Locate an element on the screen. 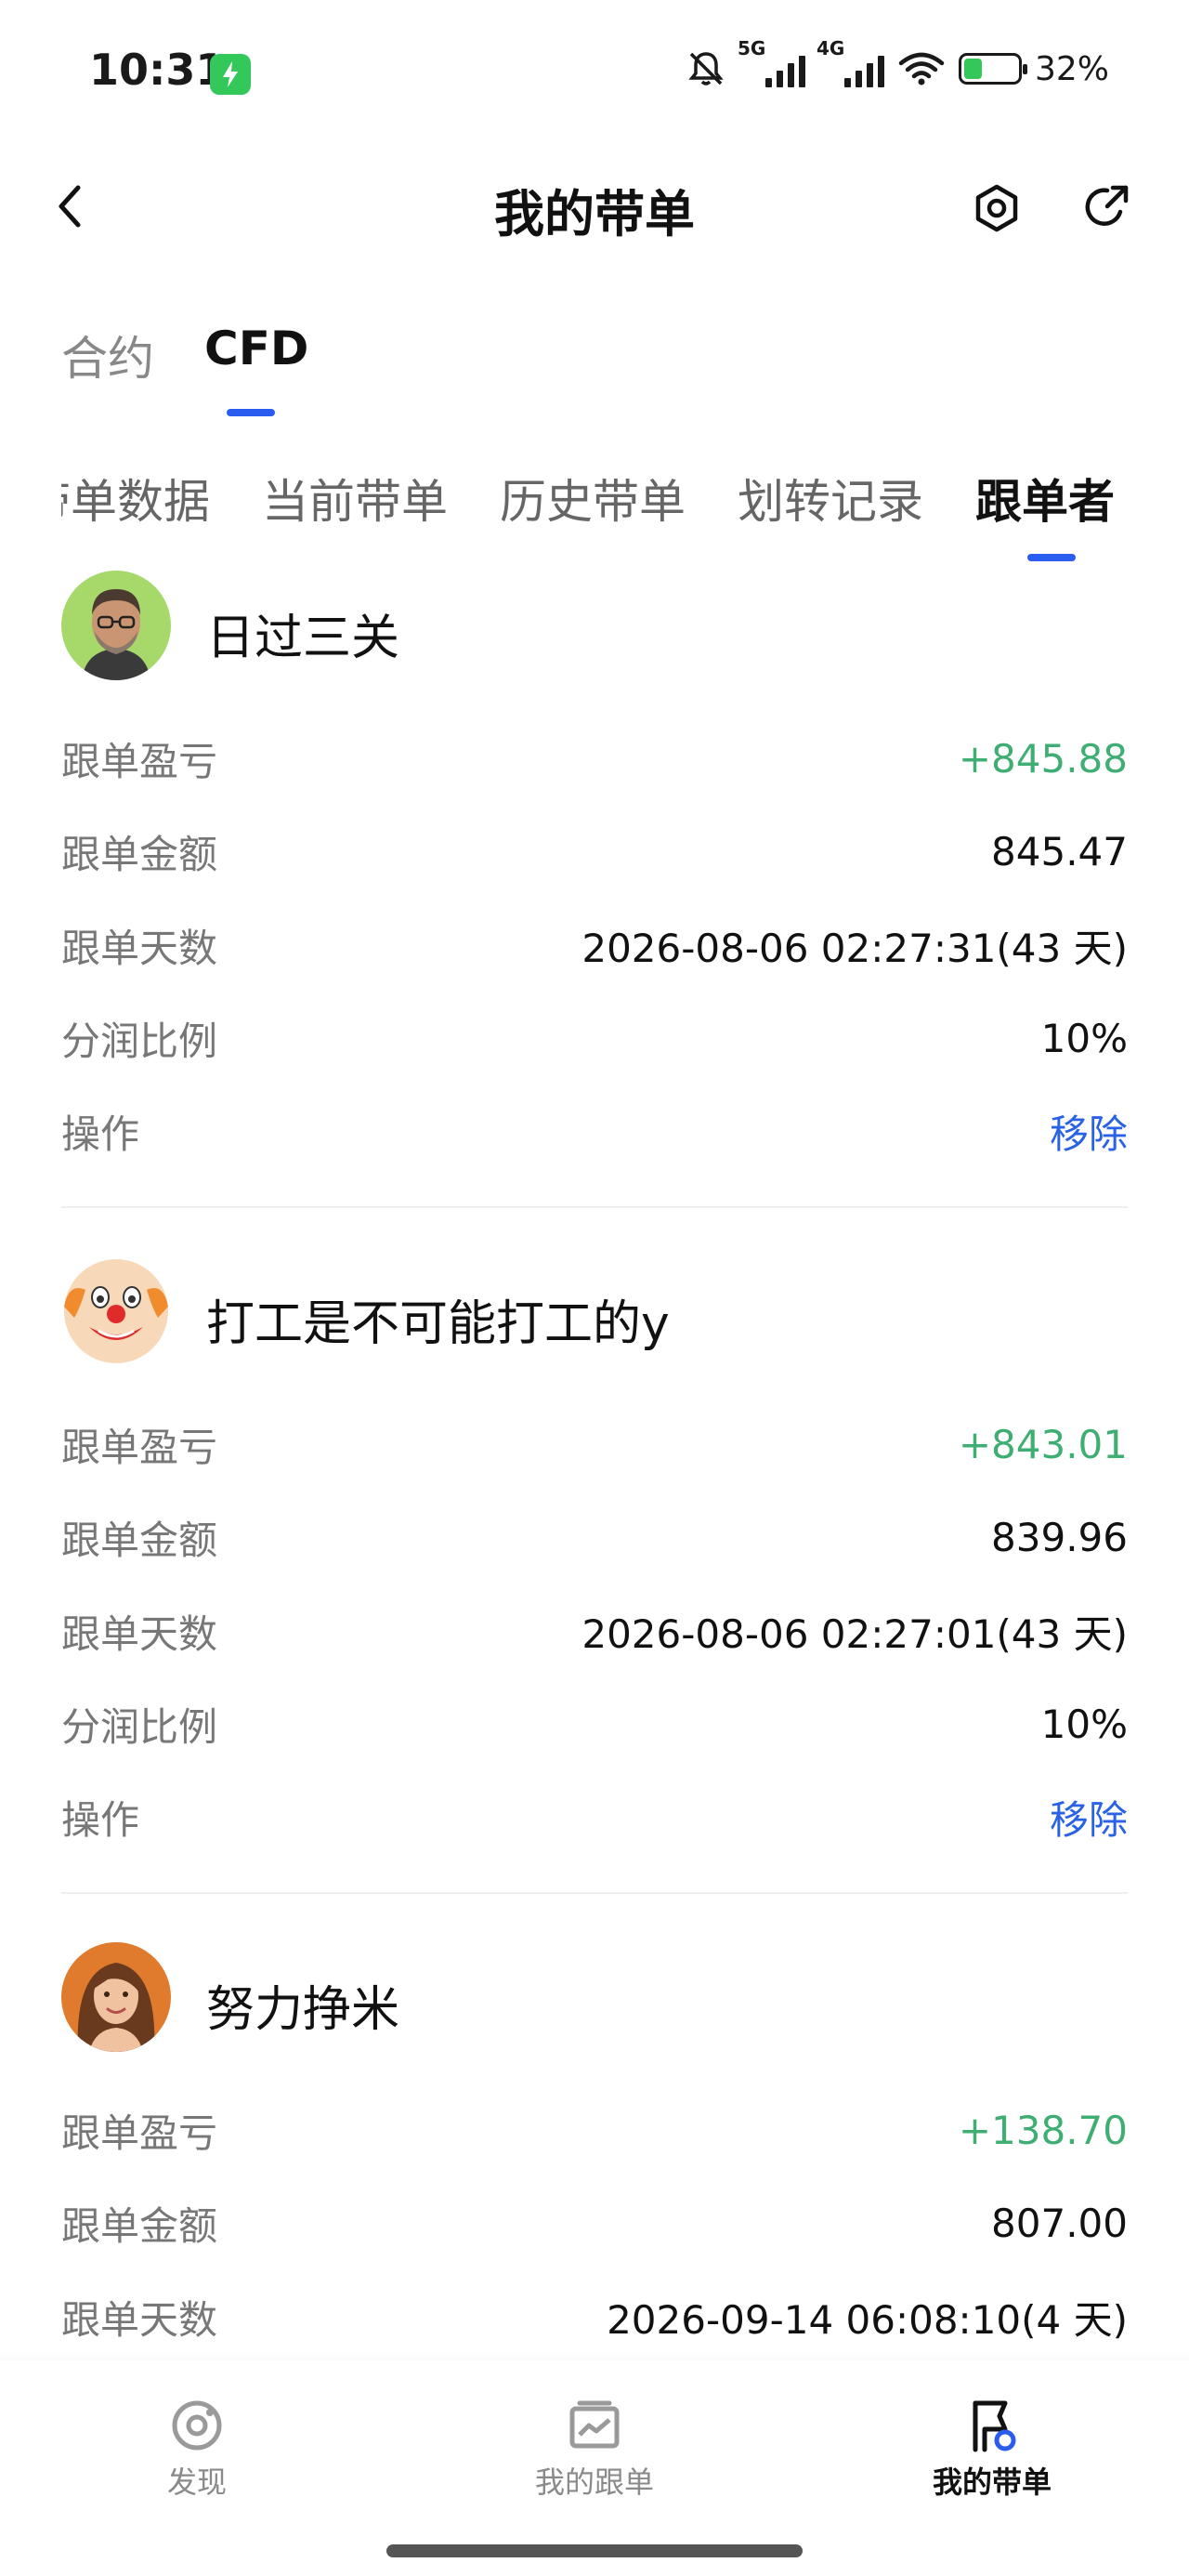  status-time: 10:31 is located at coordinates (157, 70).